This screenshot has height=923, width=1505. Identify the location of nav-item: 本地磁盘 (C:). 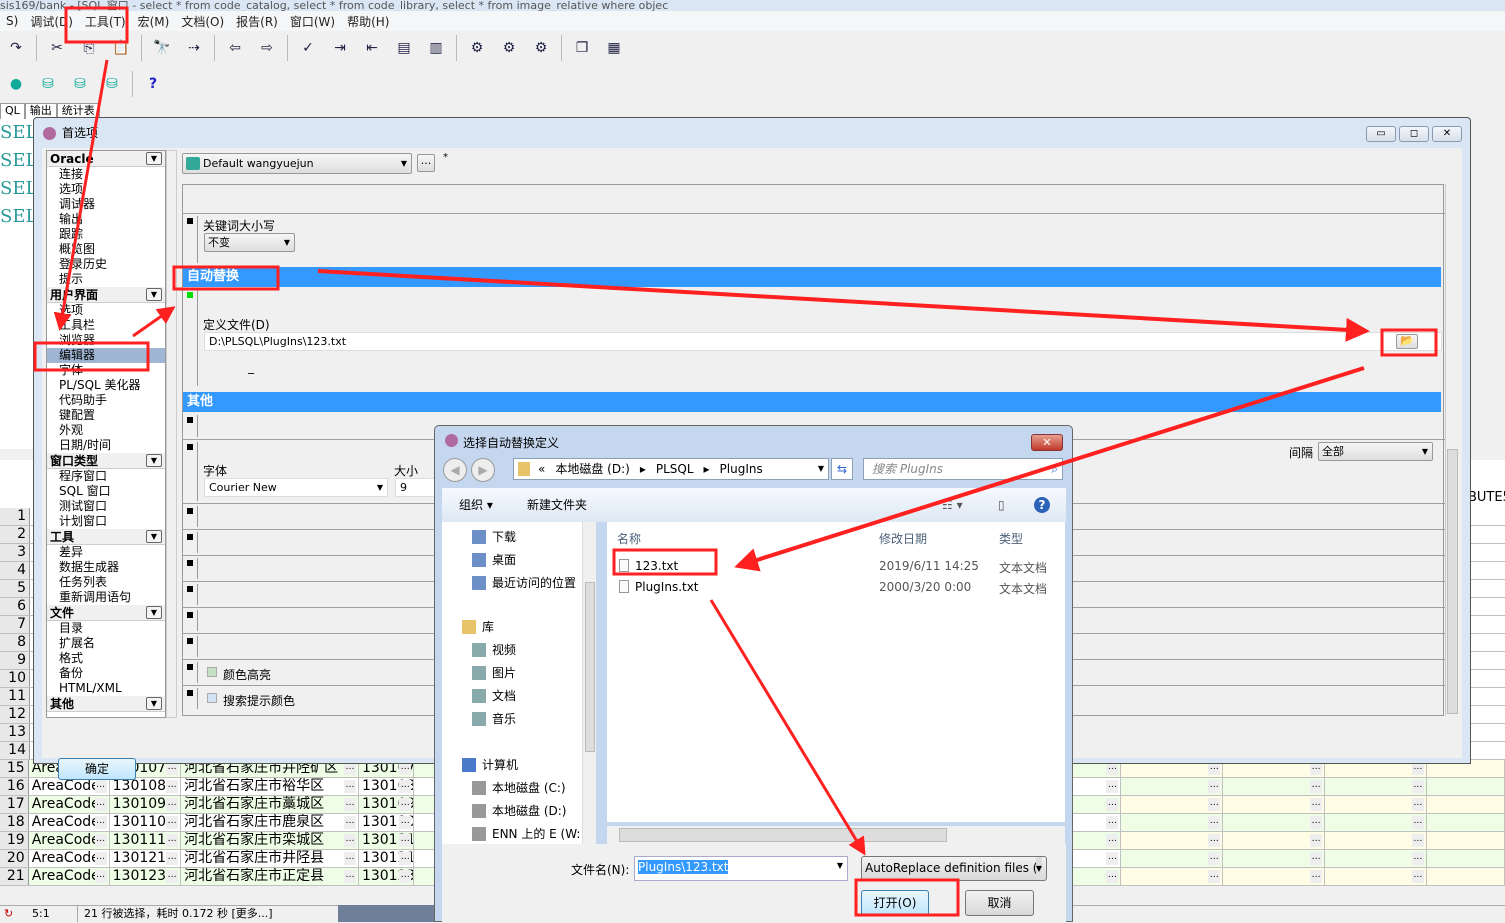
(519, 787).